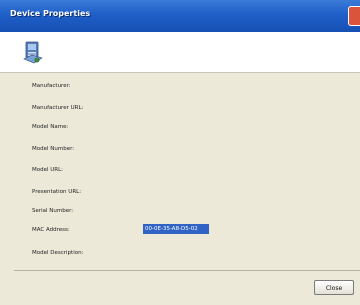  I want to click on label-mac-address: MAC Address:, so click(51, 230).